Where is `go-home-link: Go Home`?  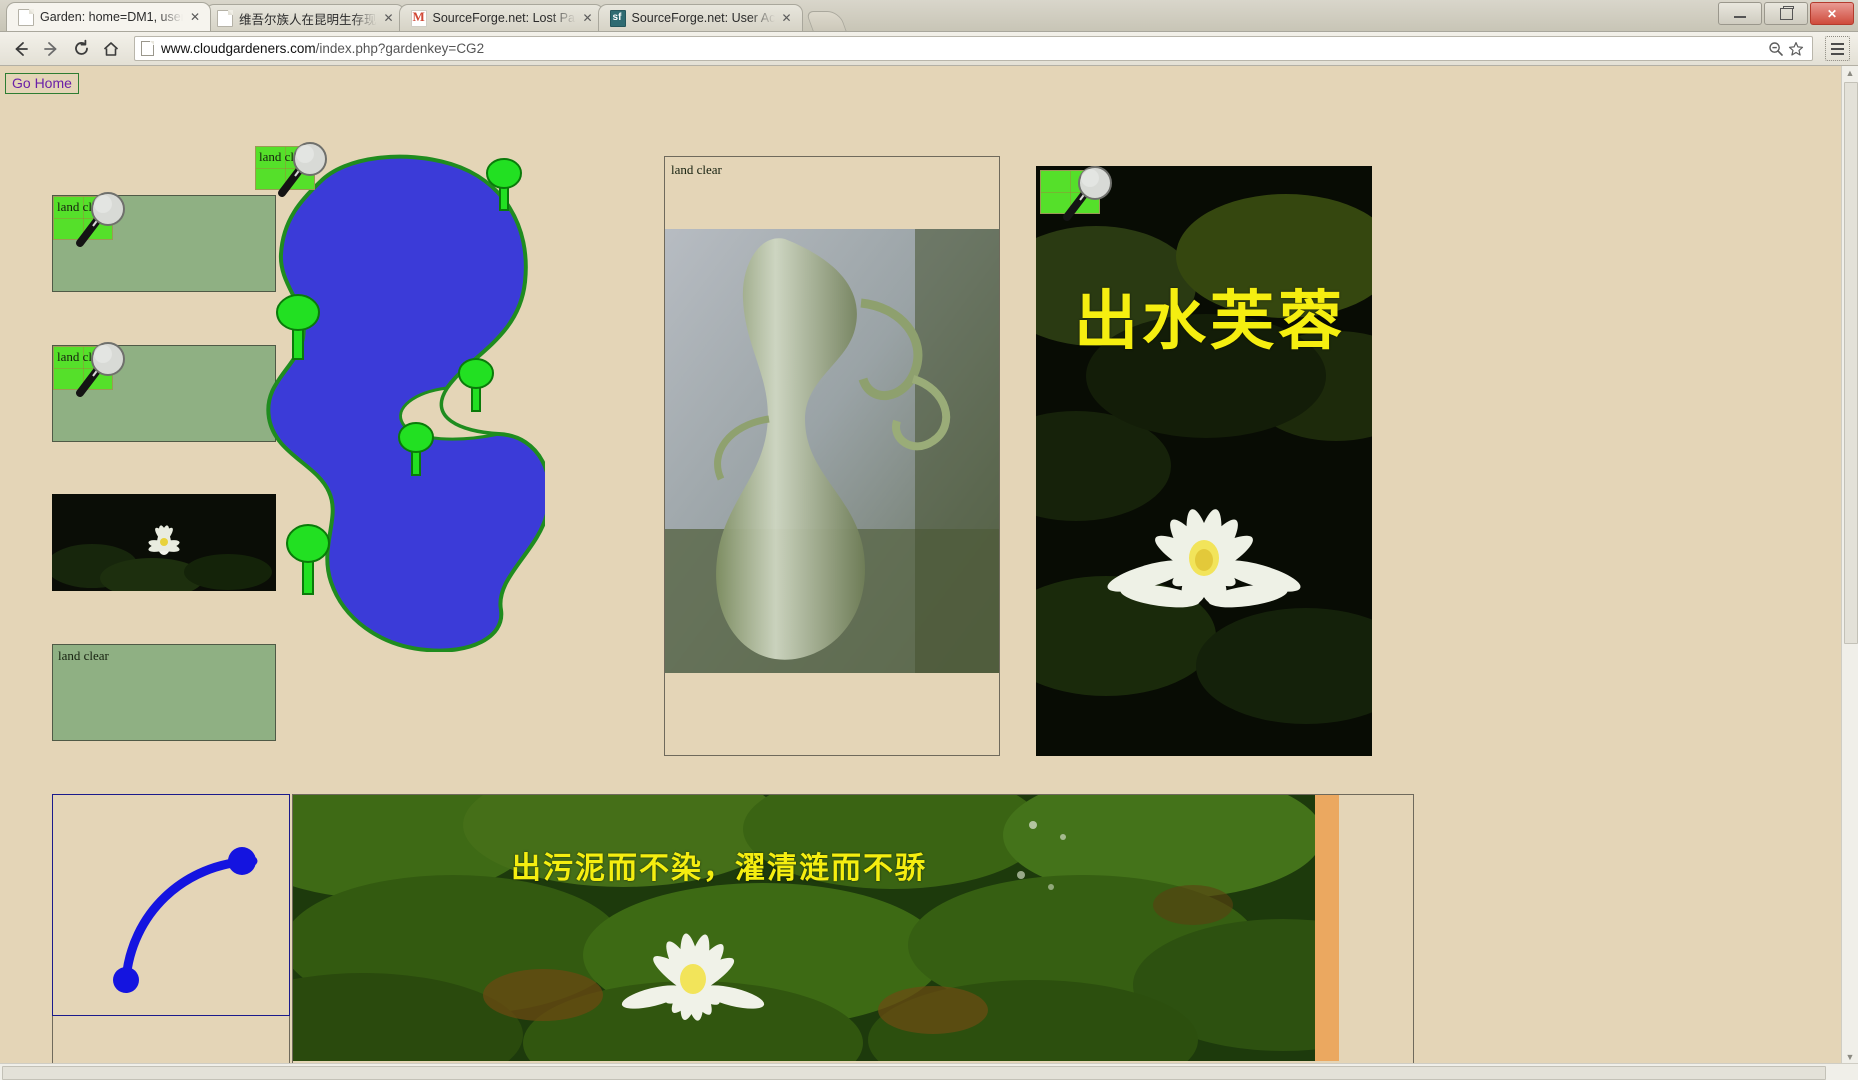
go-home-link: Go Home is located at coordinates (42, 83).